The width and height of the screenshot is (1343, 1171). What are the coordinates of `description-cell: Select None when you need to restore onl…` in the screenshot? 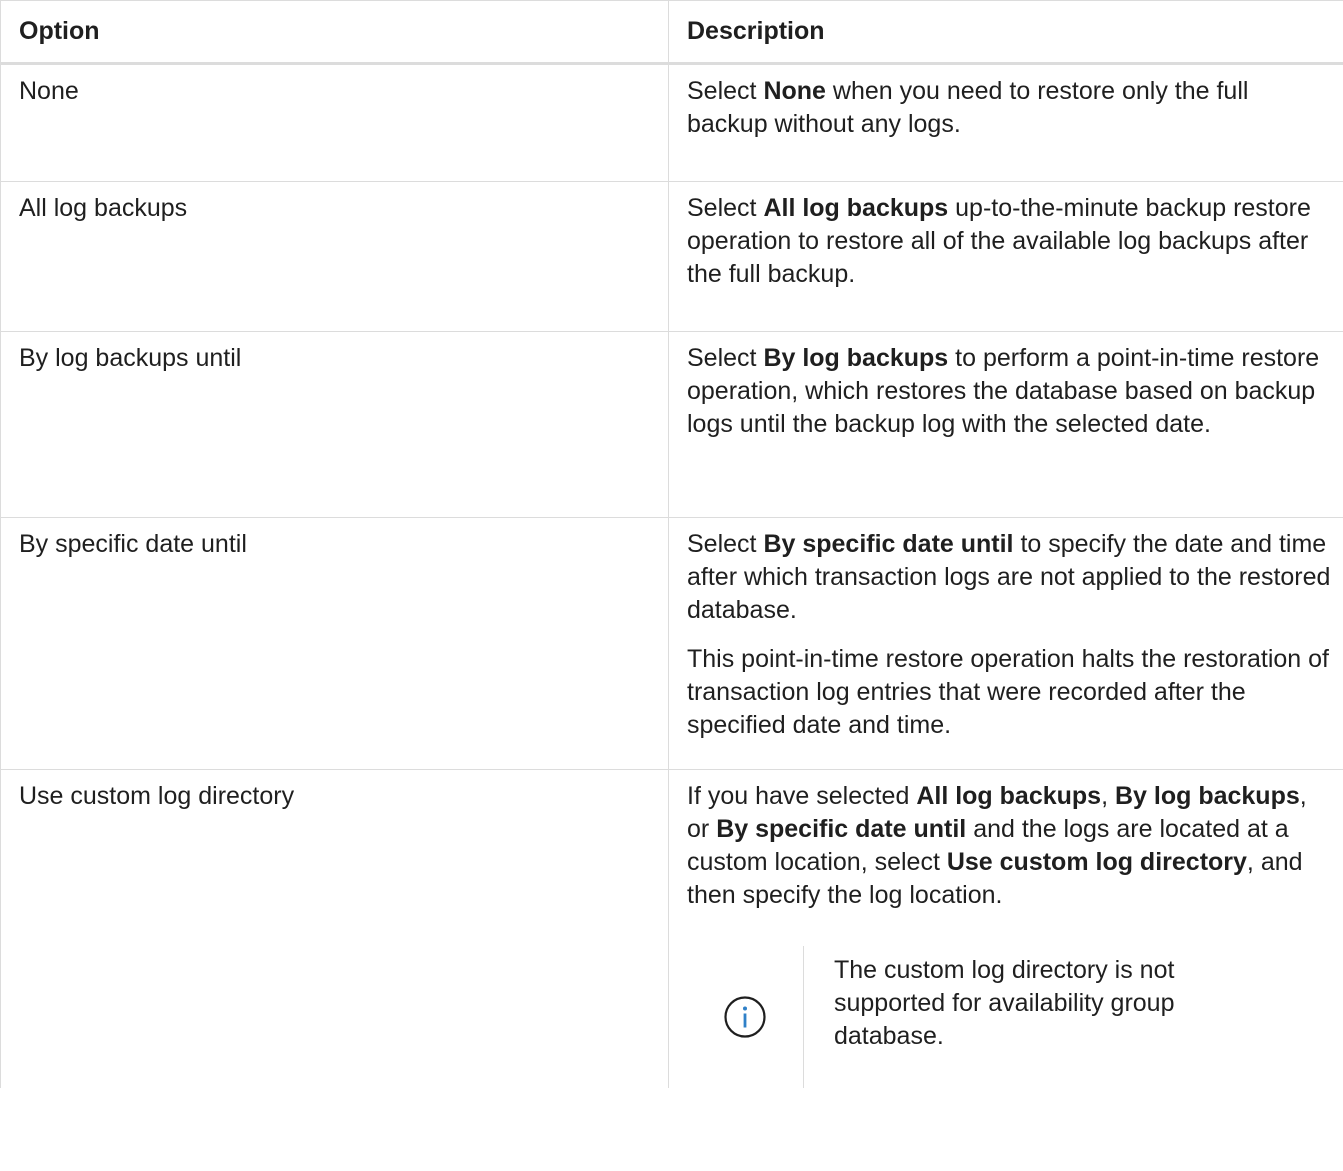 It's located at (1005, 122).